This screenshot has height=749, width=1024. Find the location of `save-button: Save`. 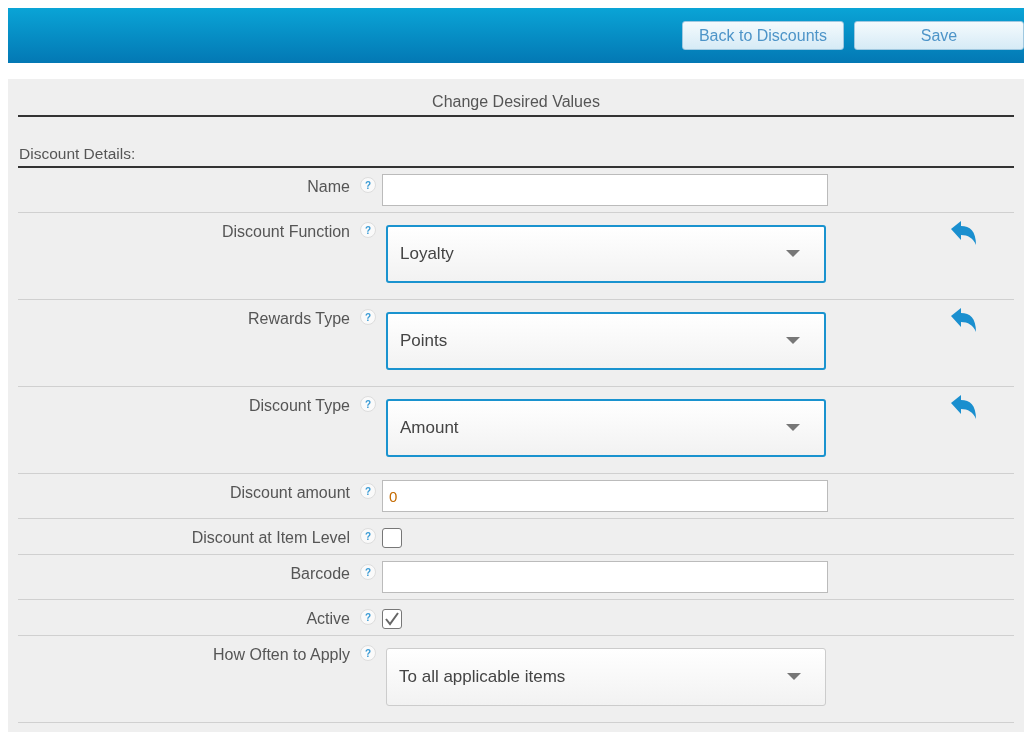

save-button: Save is located at coordinates (939, 35).